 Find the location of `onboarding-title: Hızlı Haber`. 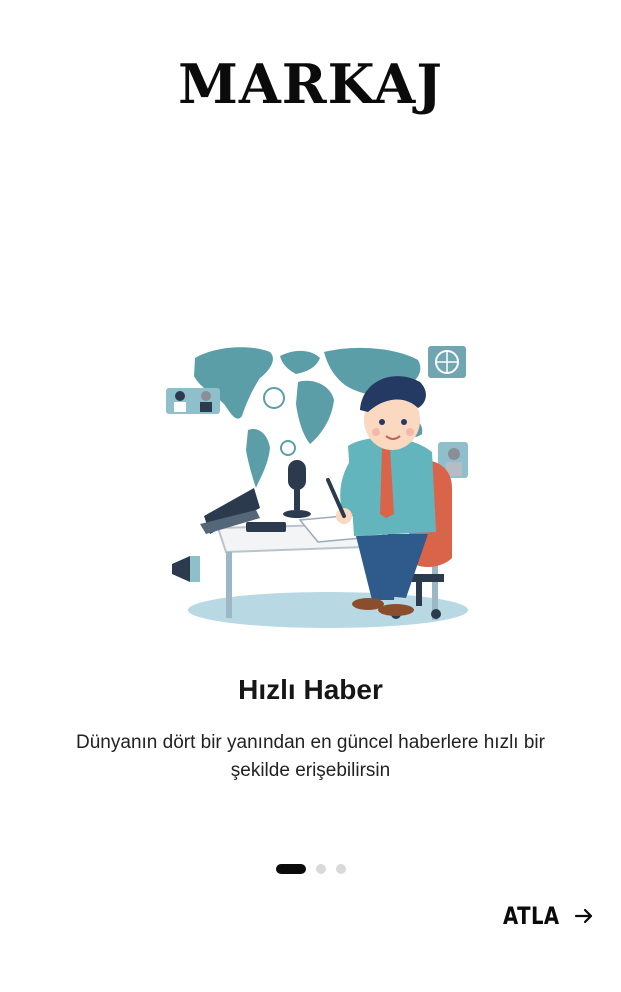

onboarding-title: Hızlı Haber is located at coordinates (310, 689).